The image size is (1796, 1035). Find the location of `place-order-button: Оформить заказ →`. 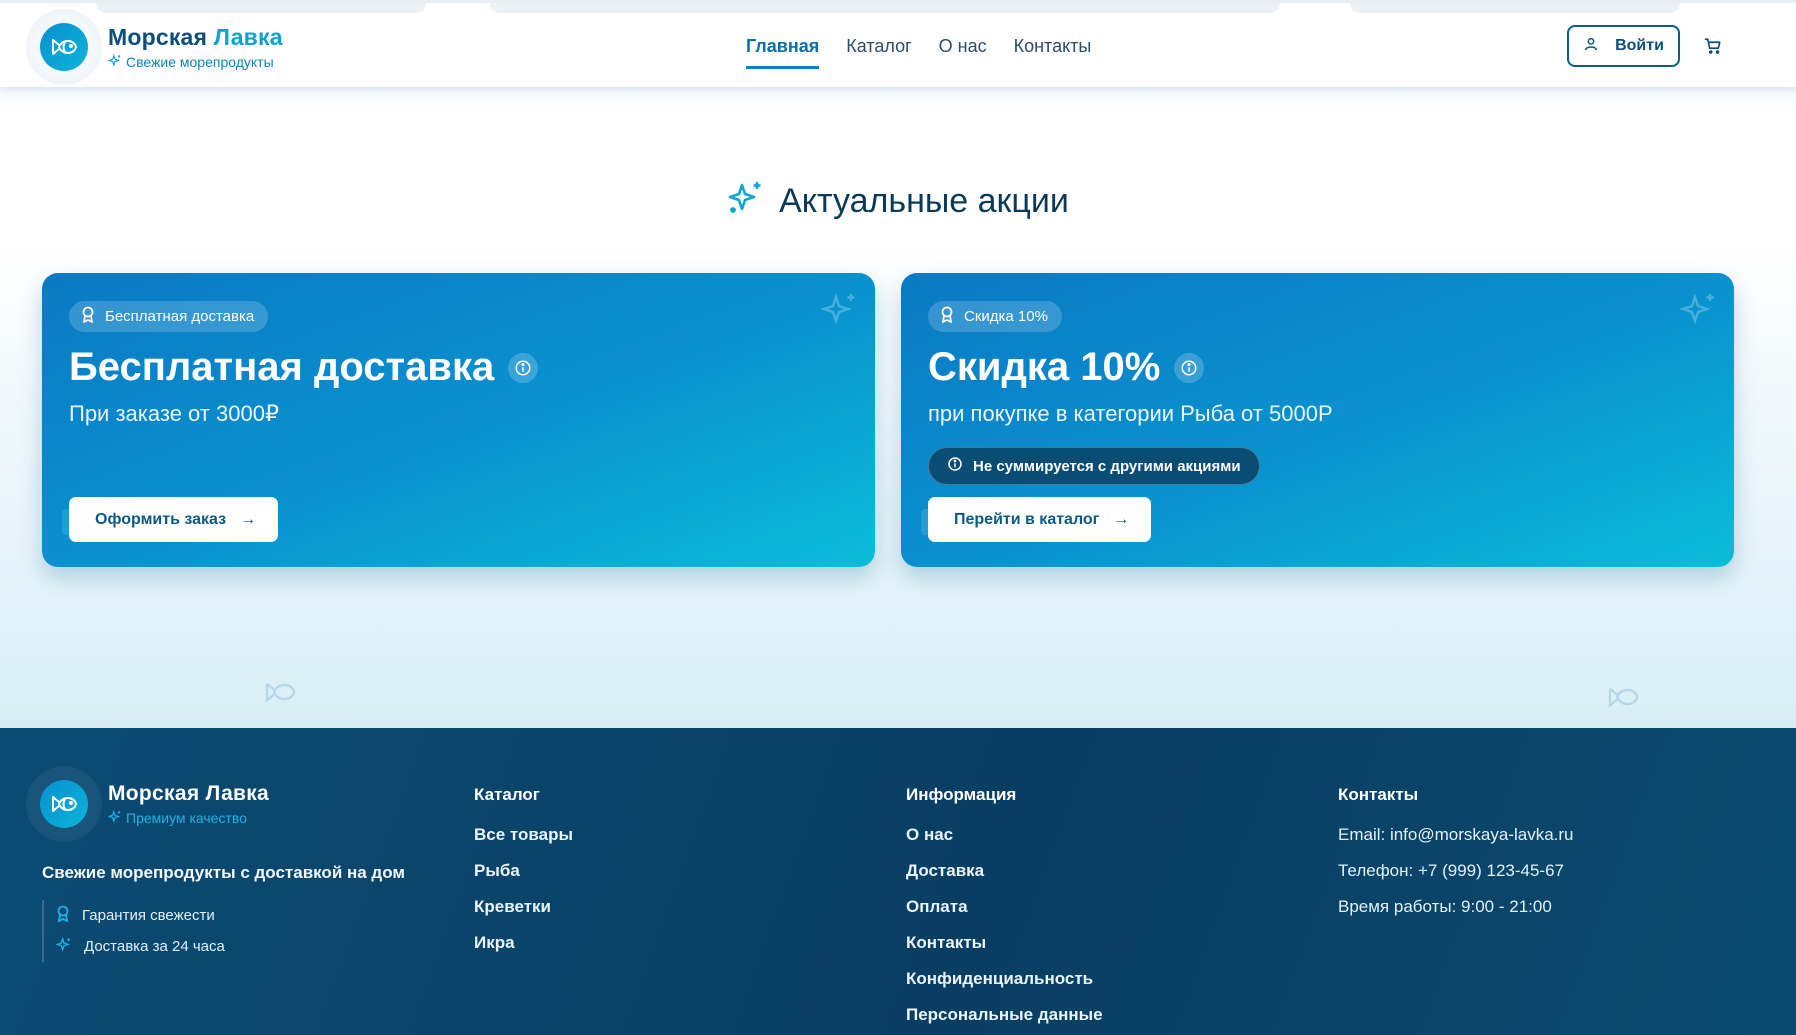

place-order-button: Оформить заказ → is located at coordinates (174, 519).